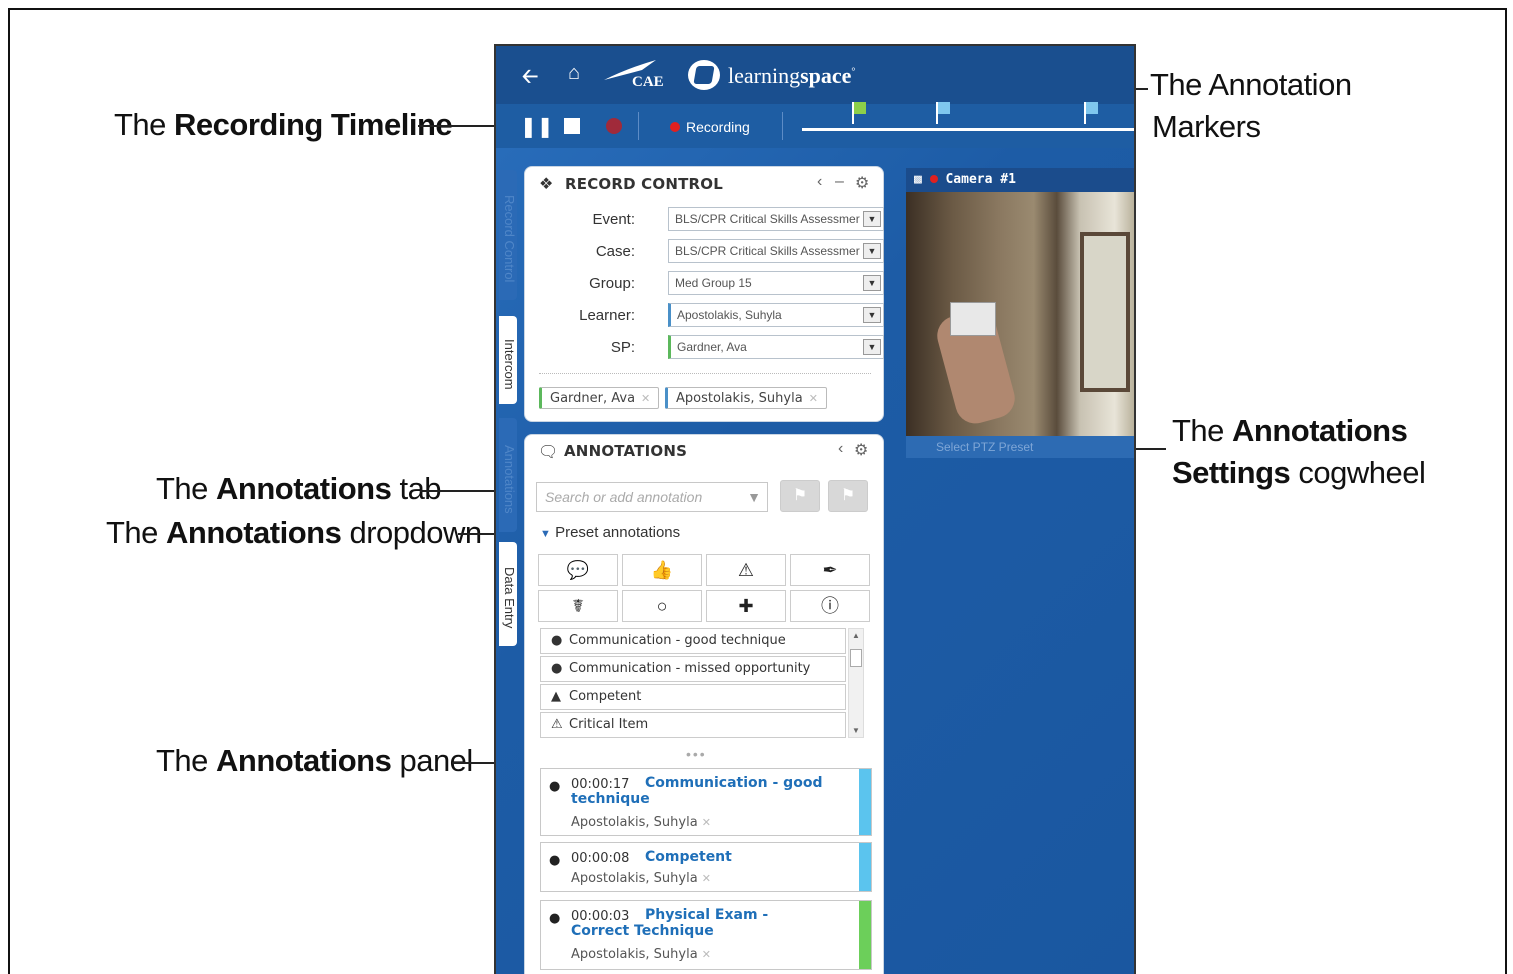  Describe the element at coordinates (839, 182) in the screenshot. I see `minimize-icon: –` at that location.